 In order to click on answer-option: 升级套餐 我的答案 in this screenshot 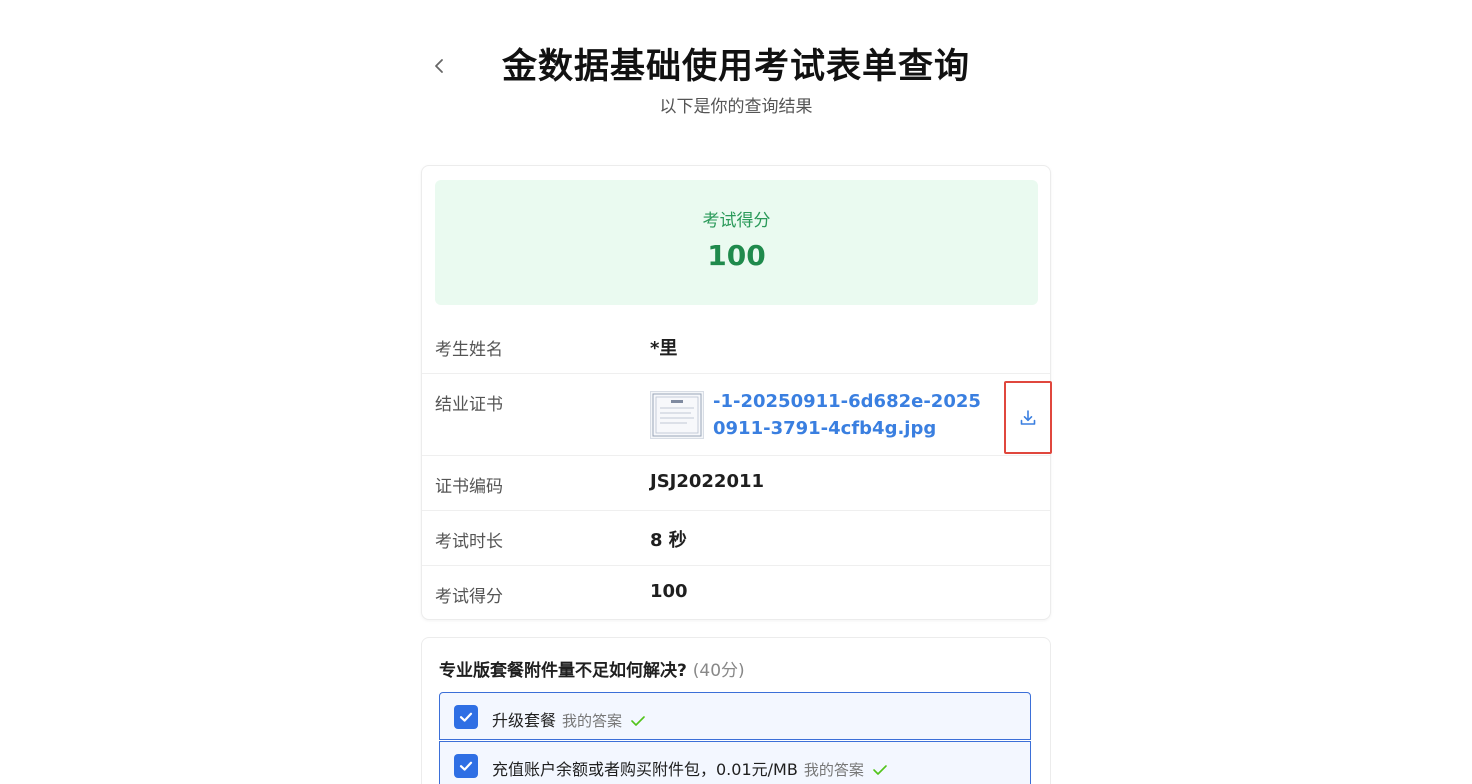, I will do `click(735, 716)`.